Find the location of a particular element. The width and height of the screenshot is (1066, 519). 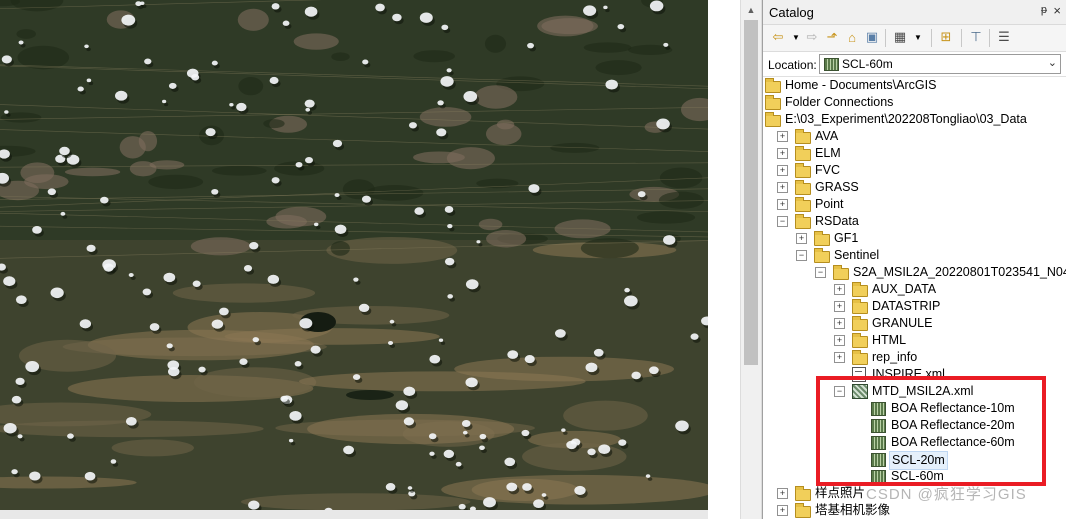

scroll-up-arrow-icon: ▲ is located at coordinates (751, 10).